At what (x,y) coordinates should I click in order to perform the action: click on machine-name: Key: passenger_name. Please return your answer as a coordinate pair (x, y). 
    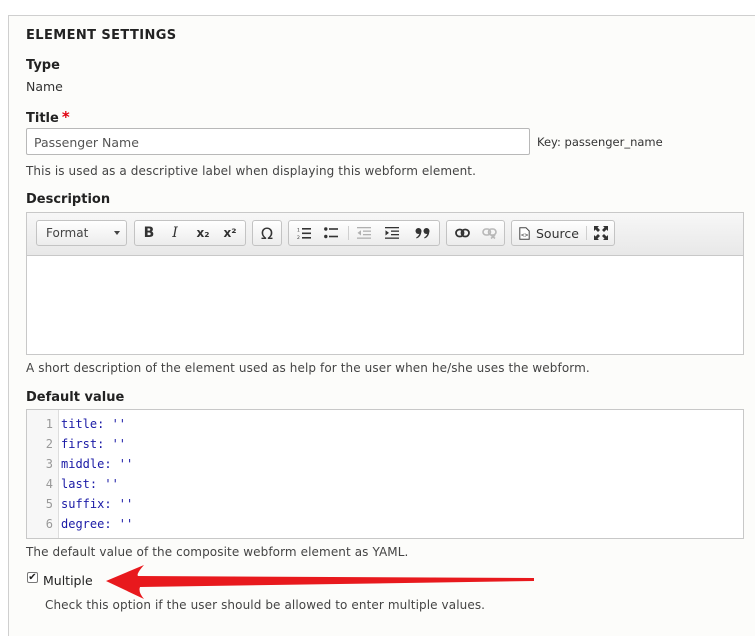
    Looking at the image, I should click on (600, 142).